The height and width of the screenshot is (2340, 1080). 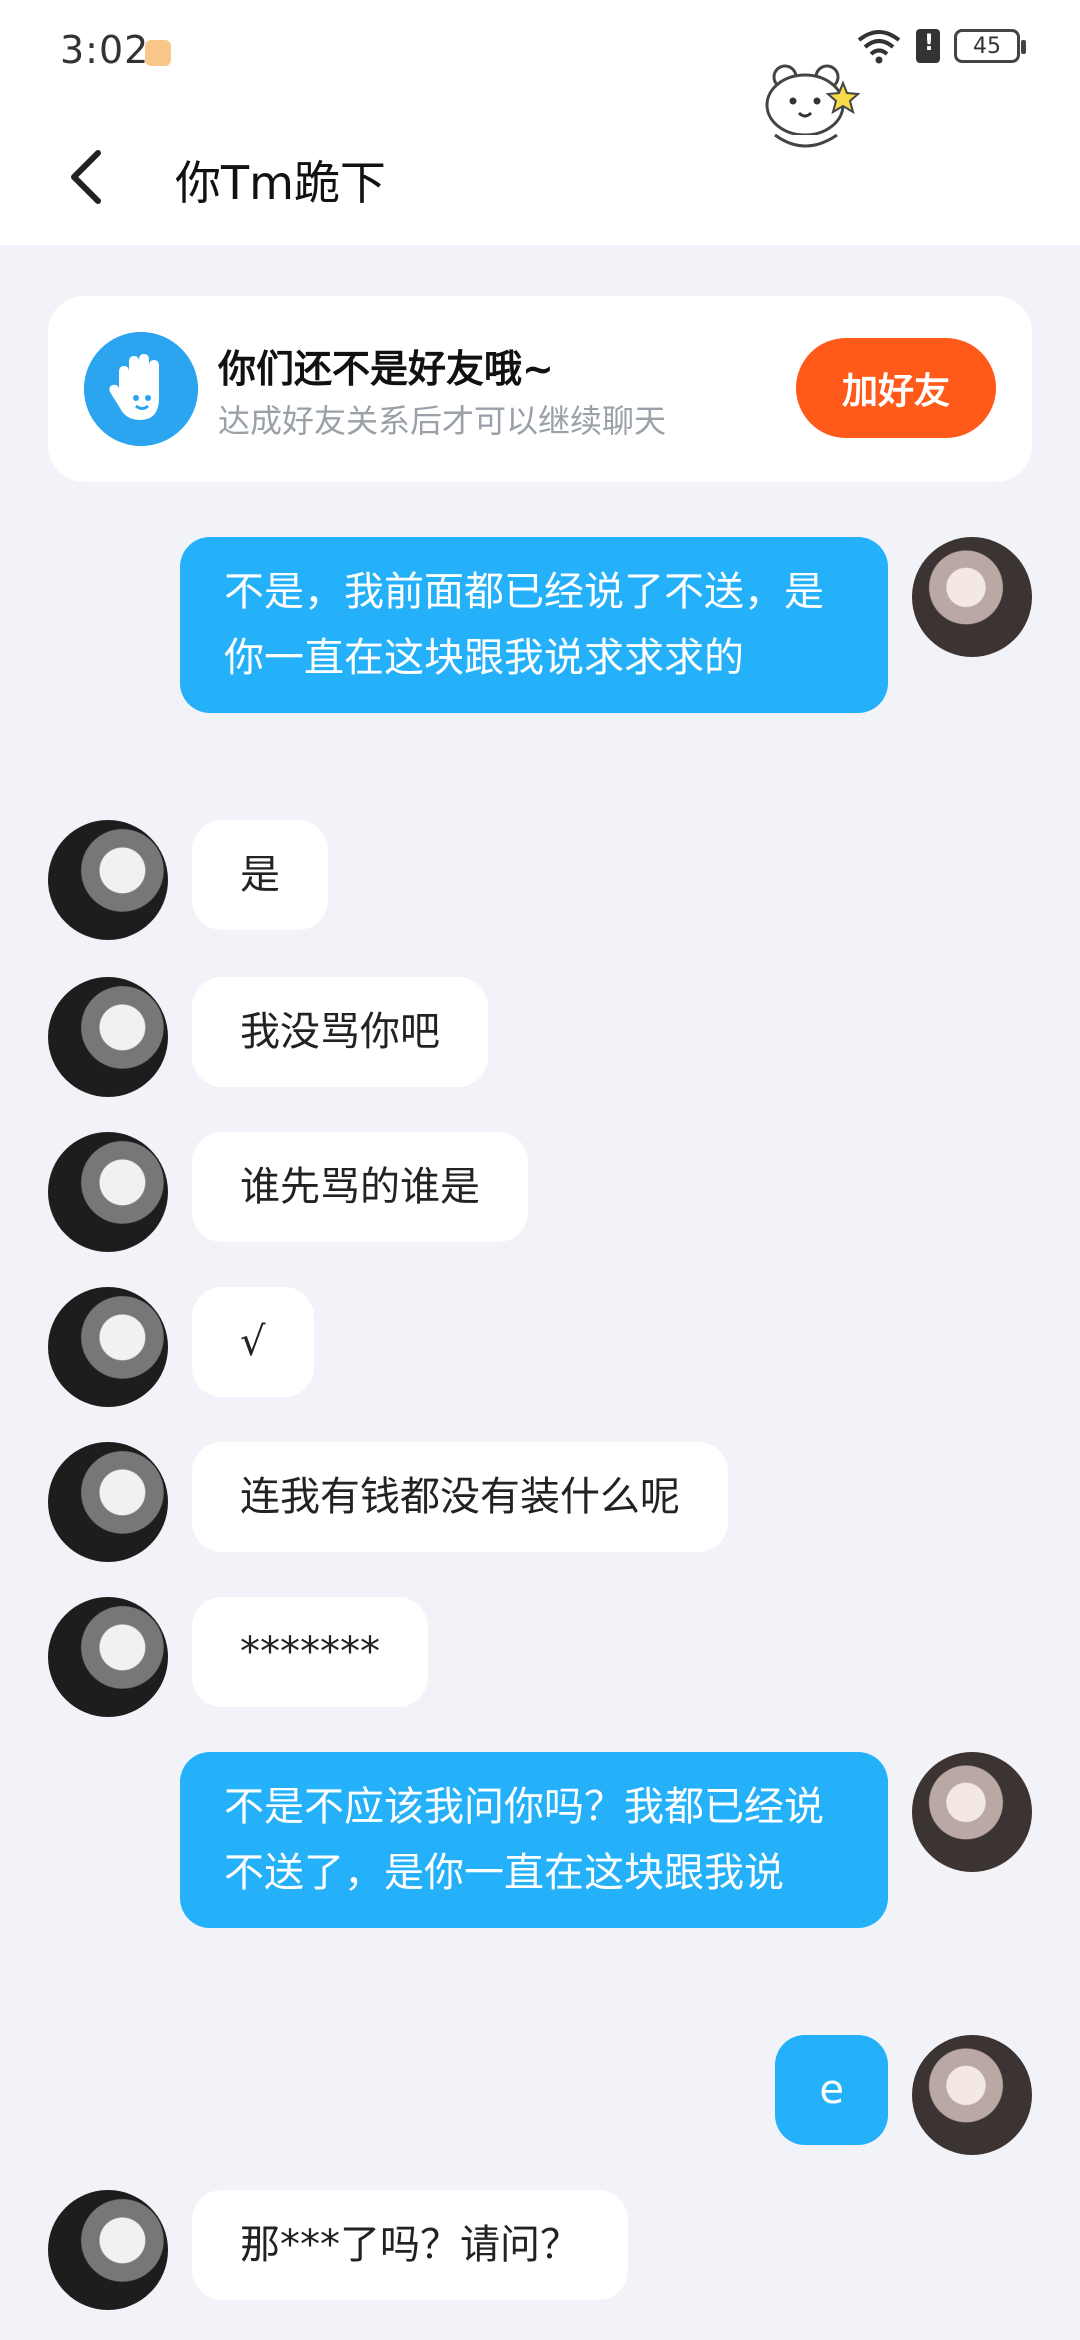 What do you see at coordinates (260, 875) in the screenshot?
I see `message-bubble-incoming: 是` at bounding box center [260, 875].